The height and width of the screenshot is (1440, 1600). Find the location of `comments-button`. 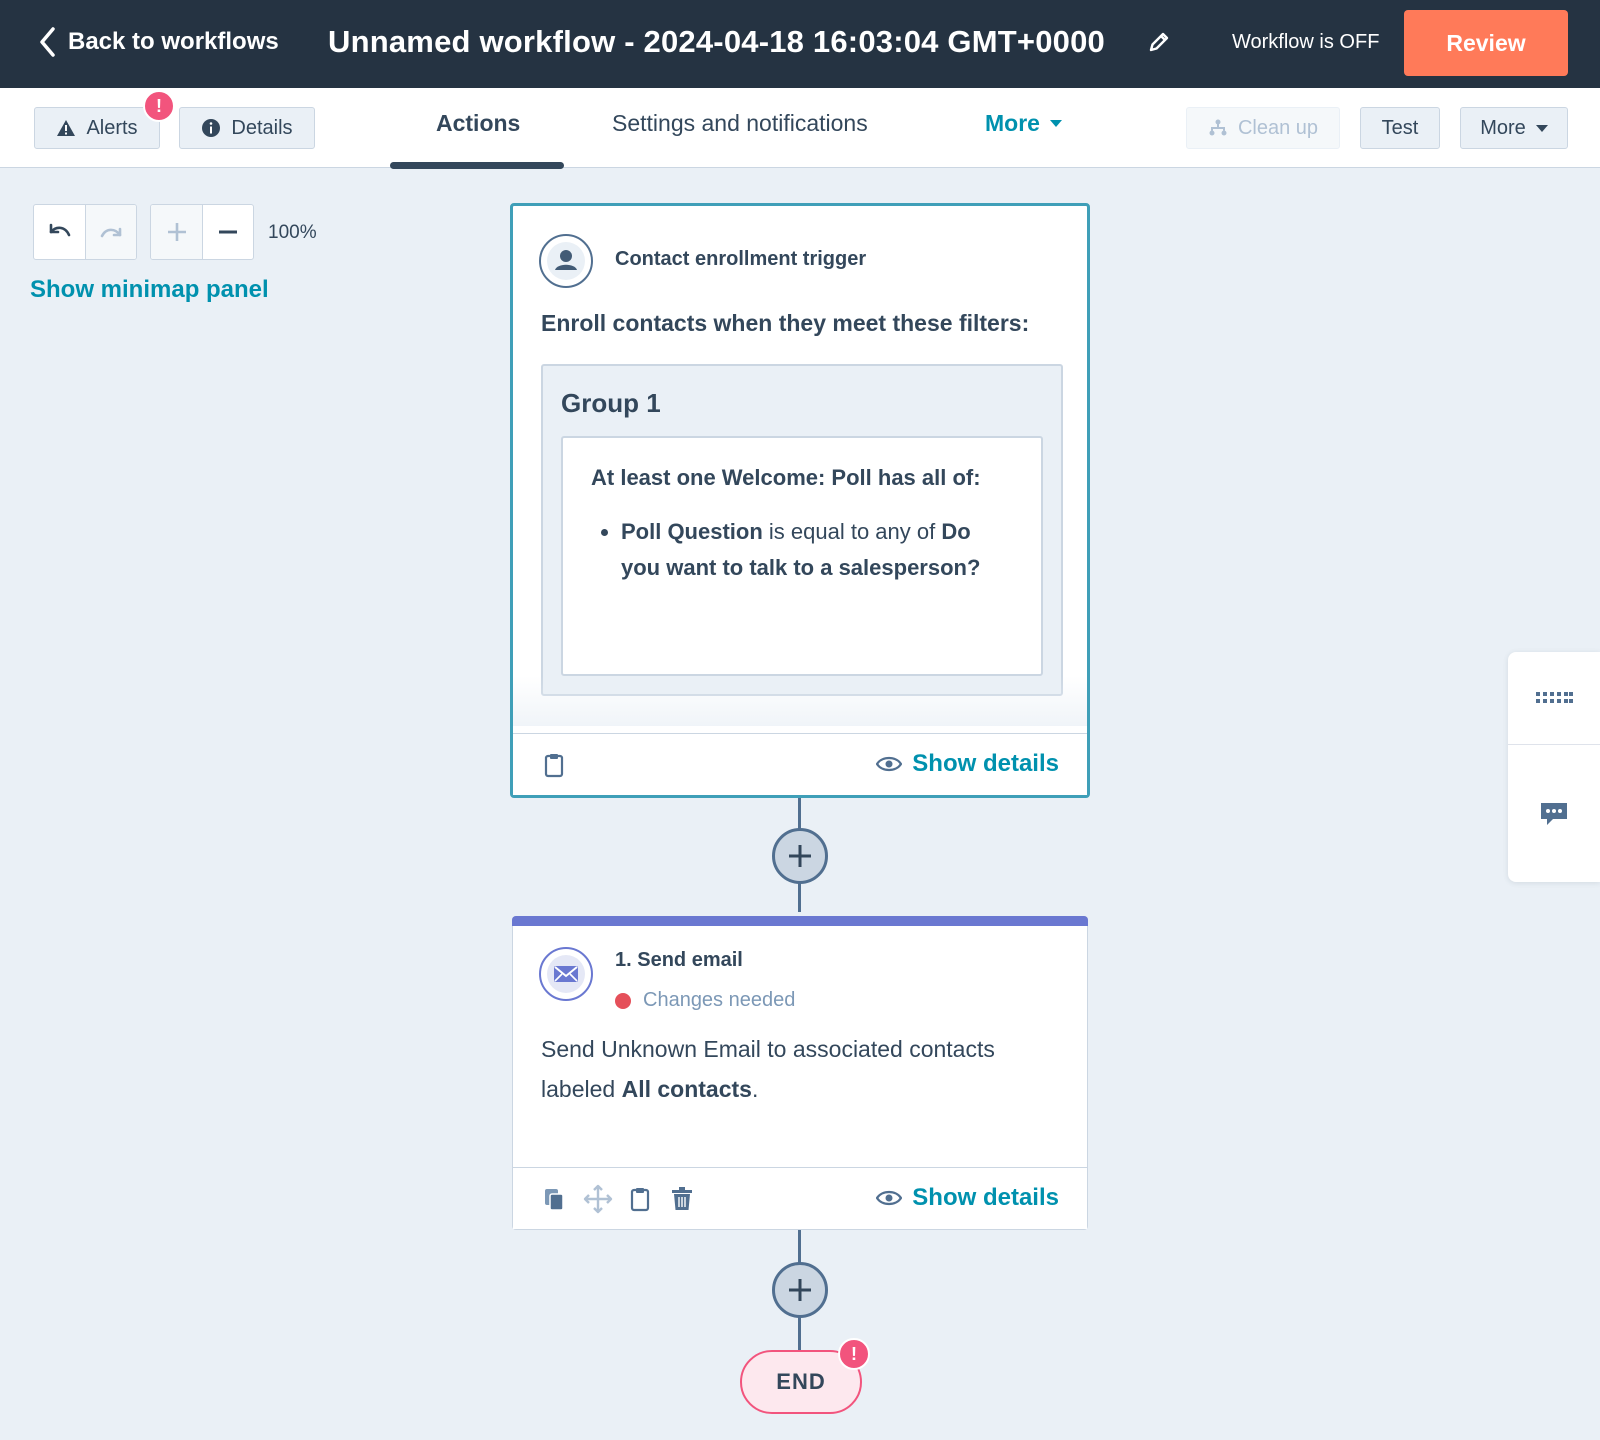

comments-button is located at coordinates (1554, 813).